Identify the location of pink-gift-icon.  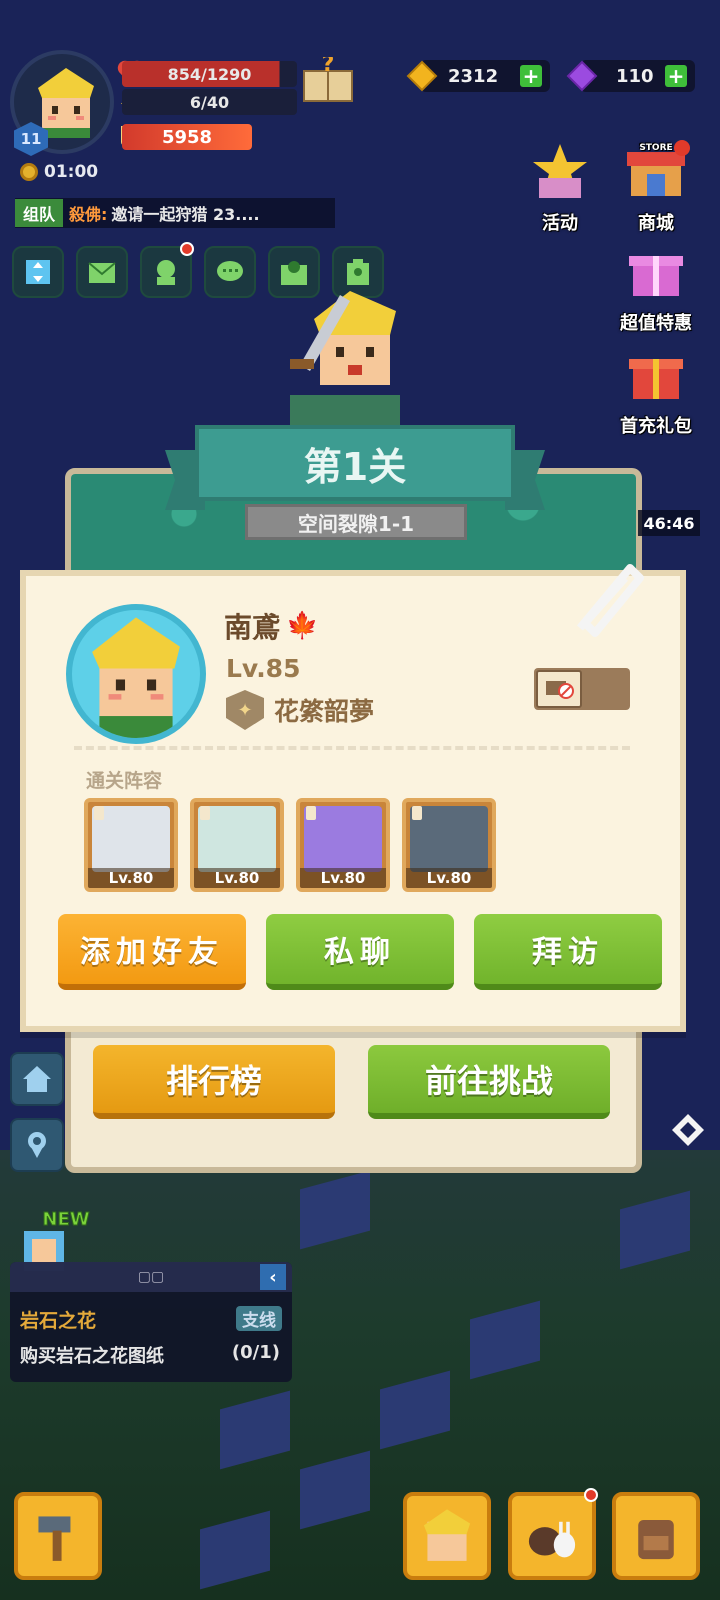
(656, 276).